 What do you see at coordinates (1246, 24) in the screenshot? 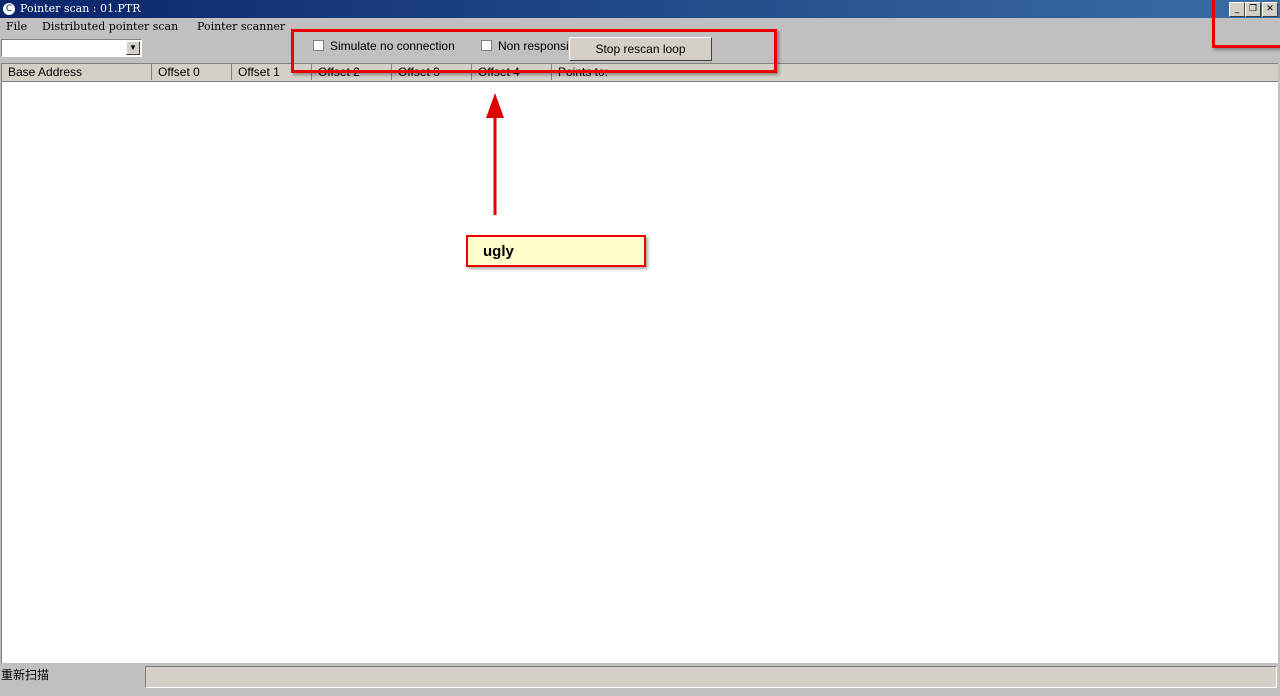
I see `annotation-corner-box` at bounding box center [1246, 24].